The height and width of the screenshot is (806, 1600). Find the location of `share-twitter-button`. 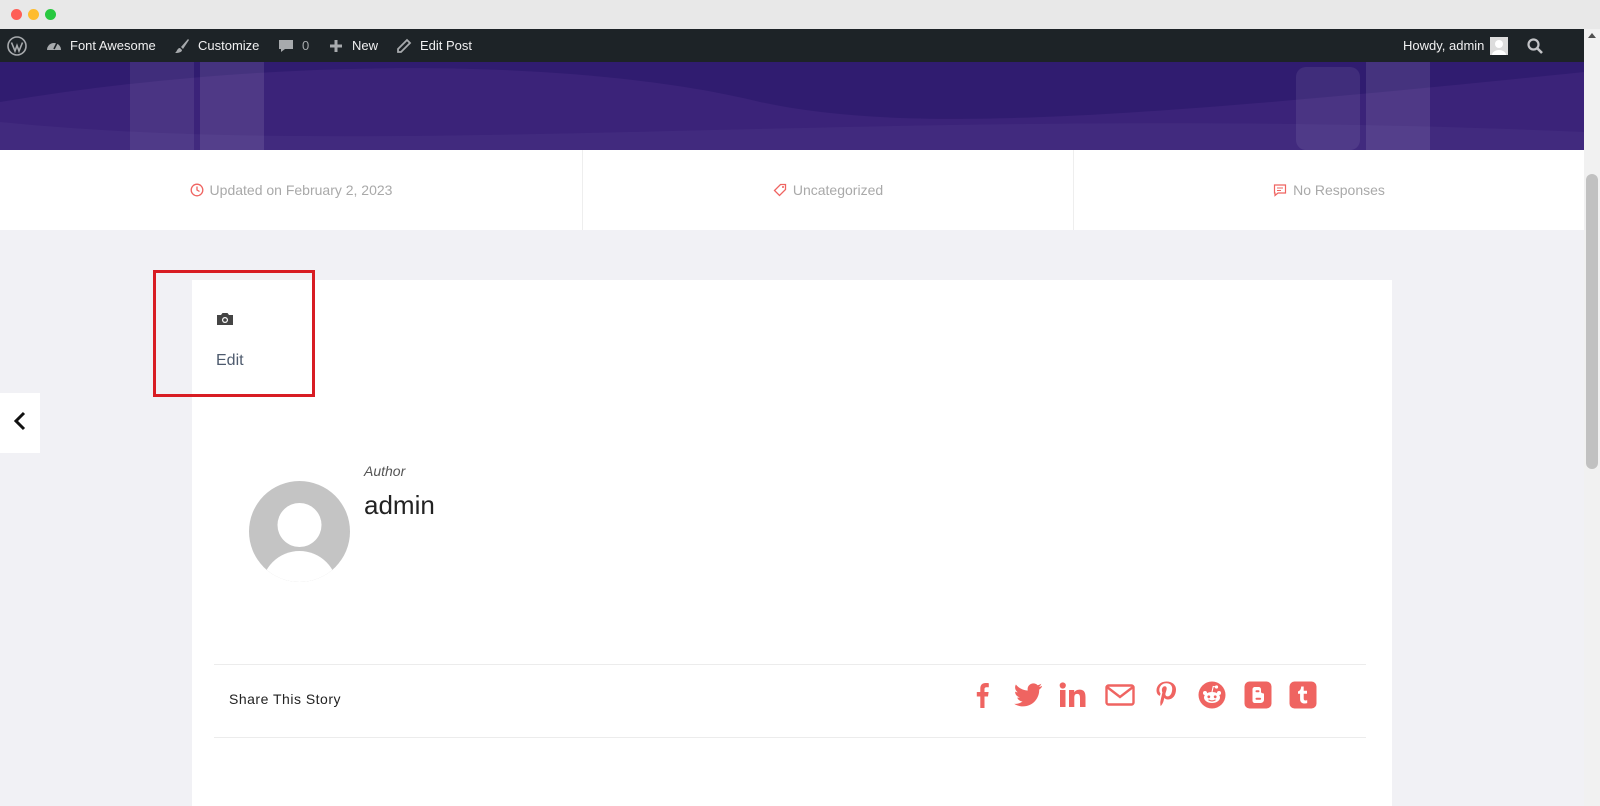

share-twitter-button is located at coordinates (1028, 697).